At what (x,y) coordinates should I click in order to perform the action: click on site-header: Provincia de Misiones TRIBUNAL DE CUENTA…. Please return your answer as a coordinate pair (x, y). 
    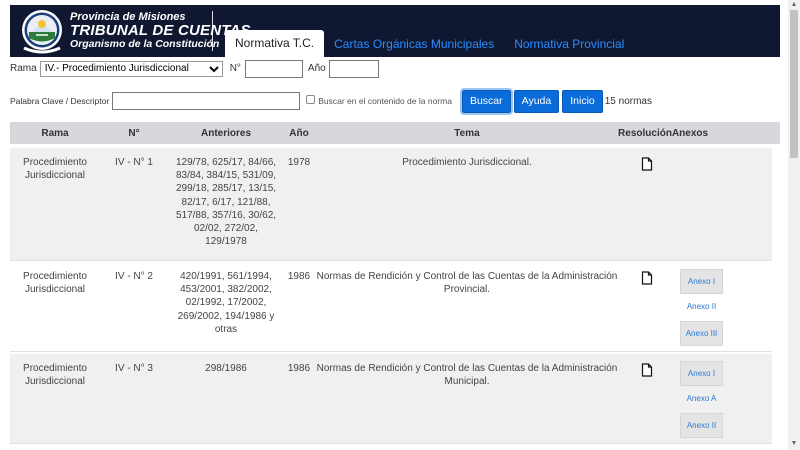
    Looking at the image, I should click on (395, 31).